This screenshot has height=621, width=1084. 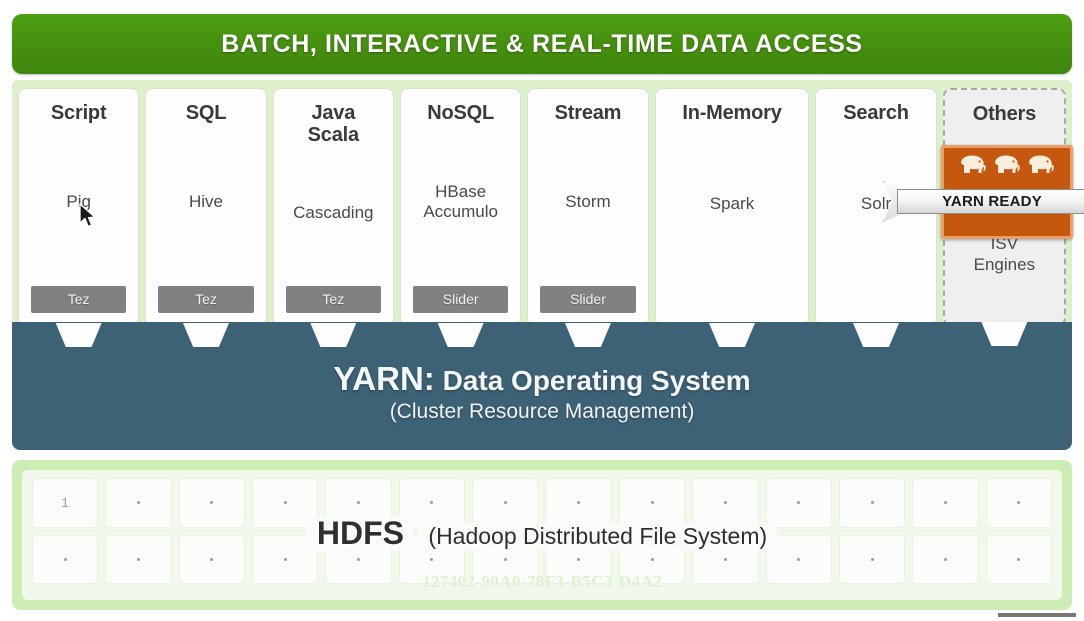 What do you see at coordinates (588, 217) in the screenshot?
I see `engine-column-stream: Stream Storm Slider` at bounding box center [588, 217].